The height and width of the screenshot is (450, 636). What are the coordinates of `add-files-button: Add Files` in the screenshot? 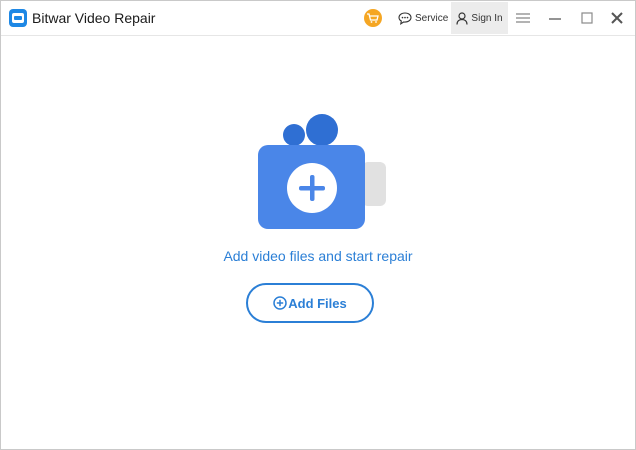 It's located at (310, 303).